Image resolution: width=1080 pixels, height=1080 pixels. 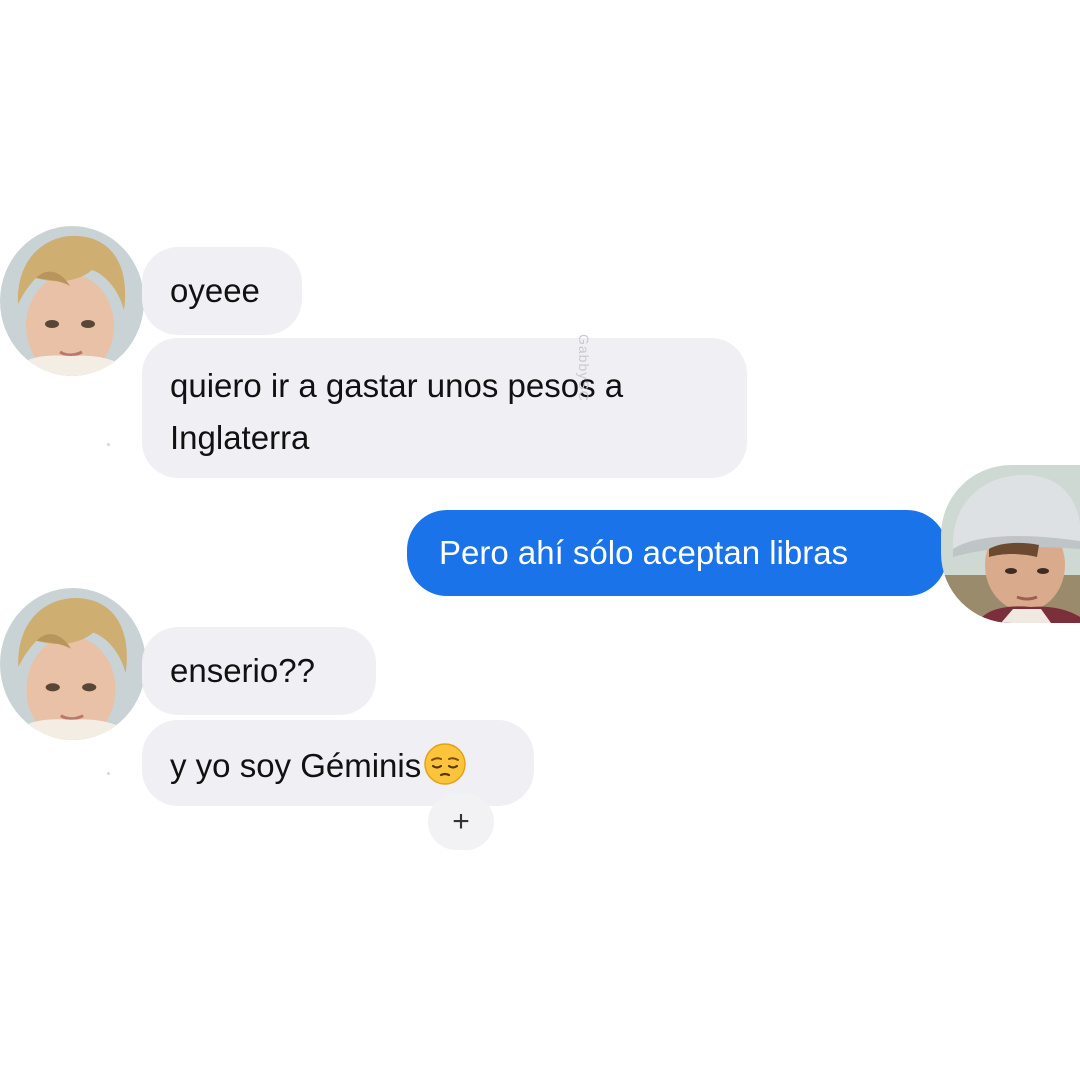 What do you see at coordinates (584, 368) in the screenshot?
I see `watermark: GabbySC` at bounding box center [584, 368].